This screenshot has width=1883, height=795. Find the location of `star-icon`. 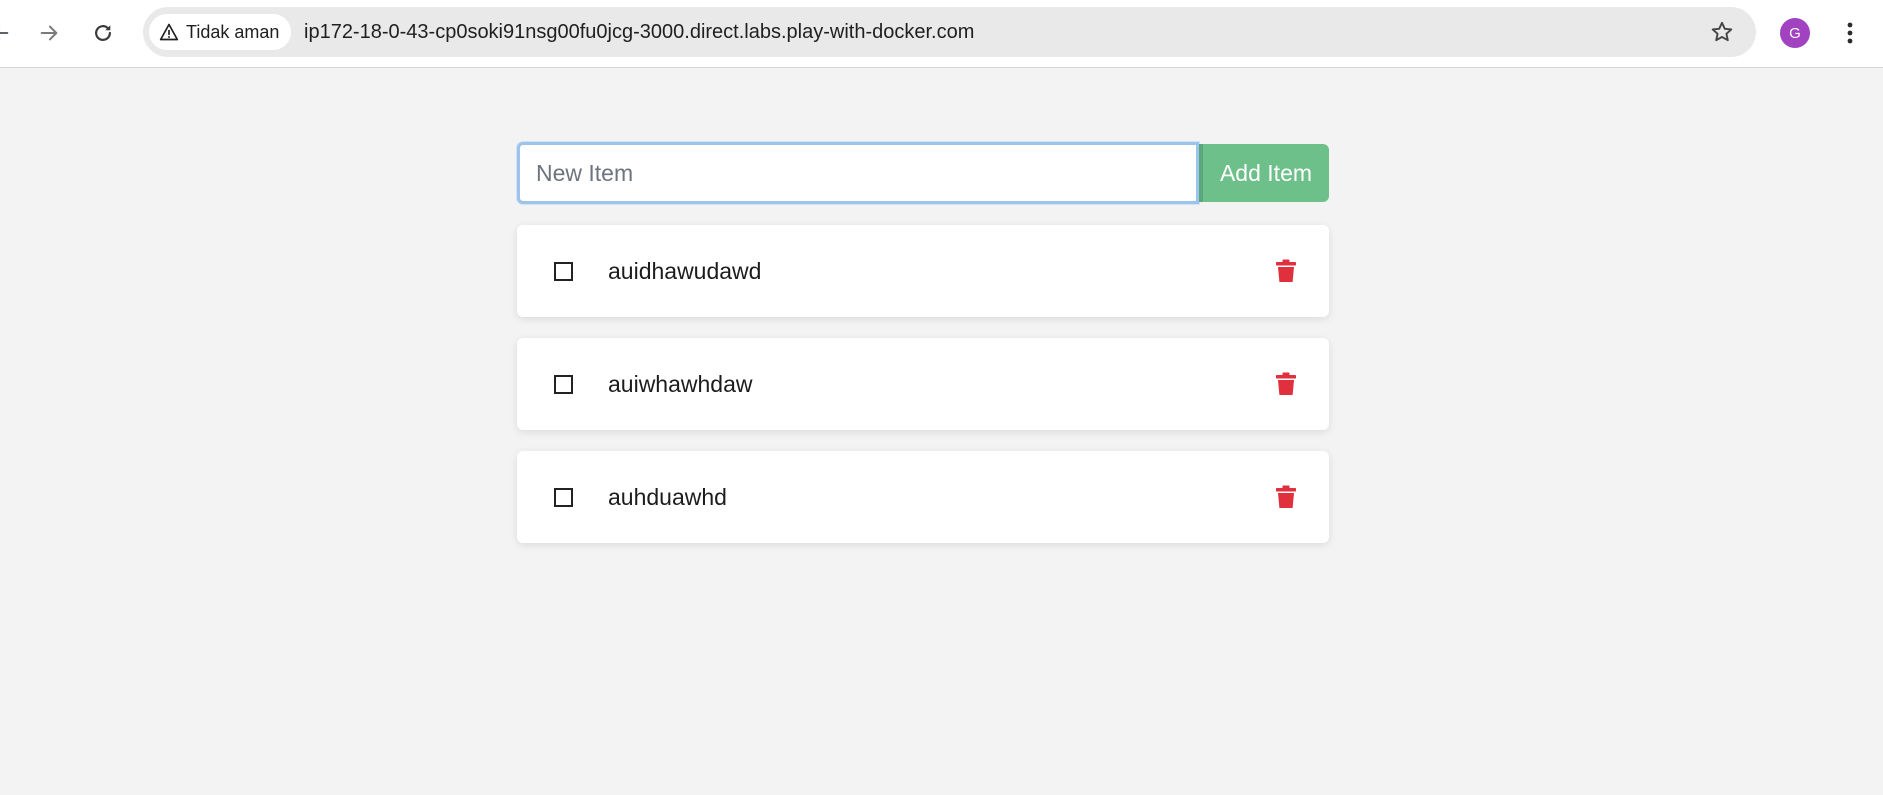

star-icon is located at coordinates (1722, 31).